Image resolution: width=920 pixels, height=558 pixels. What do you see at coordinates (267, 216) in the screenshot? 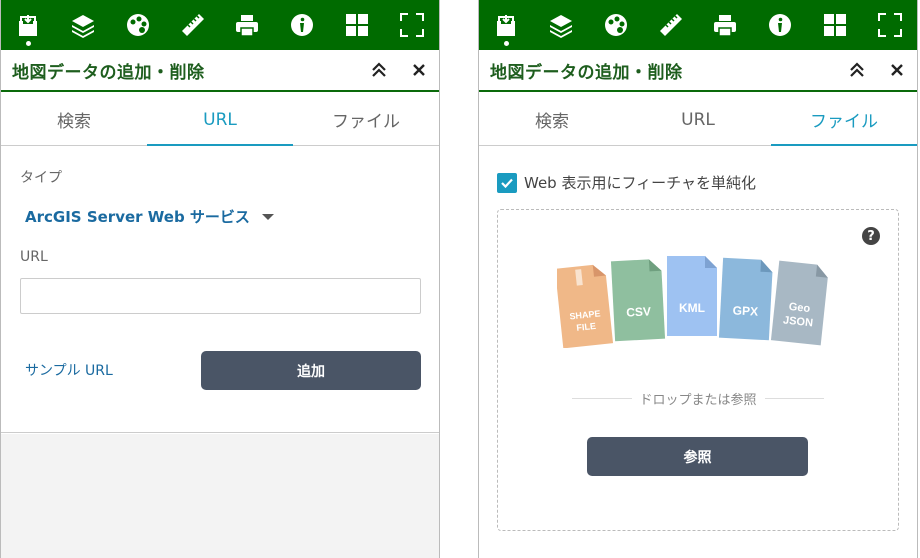
I see `caret-down-icon` at bounding box center [267, 216].